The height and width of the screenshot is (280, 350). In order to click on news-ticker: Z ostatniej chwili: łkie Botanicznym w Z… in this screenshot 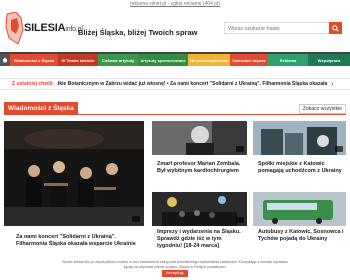, I will do `click(175, 84)`.